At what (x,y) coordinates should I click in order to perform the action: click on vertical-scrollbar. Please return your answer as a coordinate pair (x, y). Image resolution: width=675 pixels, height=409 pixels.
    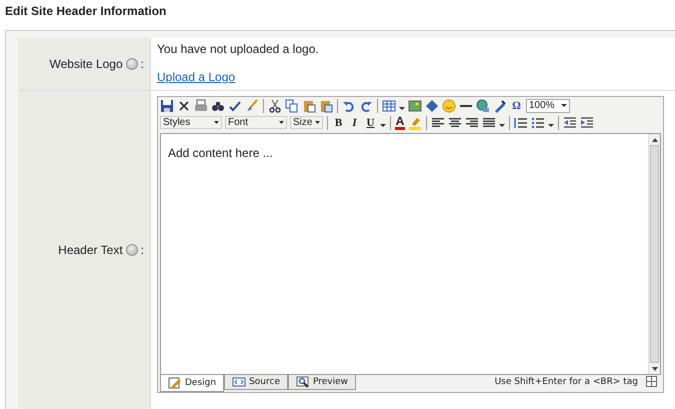
    Looking at the image, I should click on (654, 254).